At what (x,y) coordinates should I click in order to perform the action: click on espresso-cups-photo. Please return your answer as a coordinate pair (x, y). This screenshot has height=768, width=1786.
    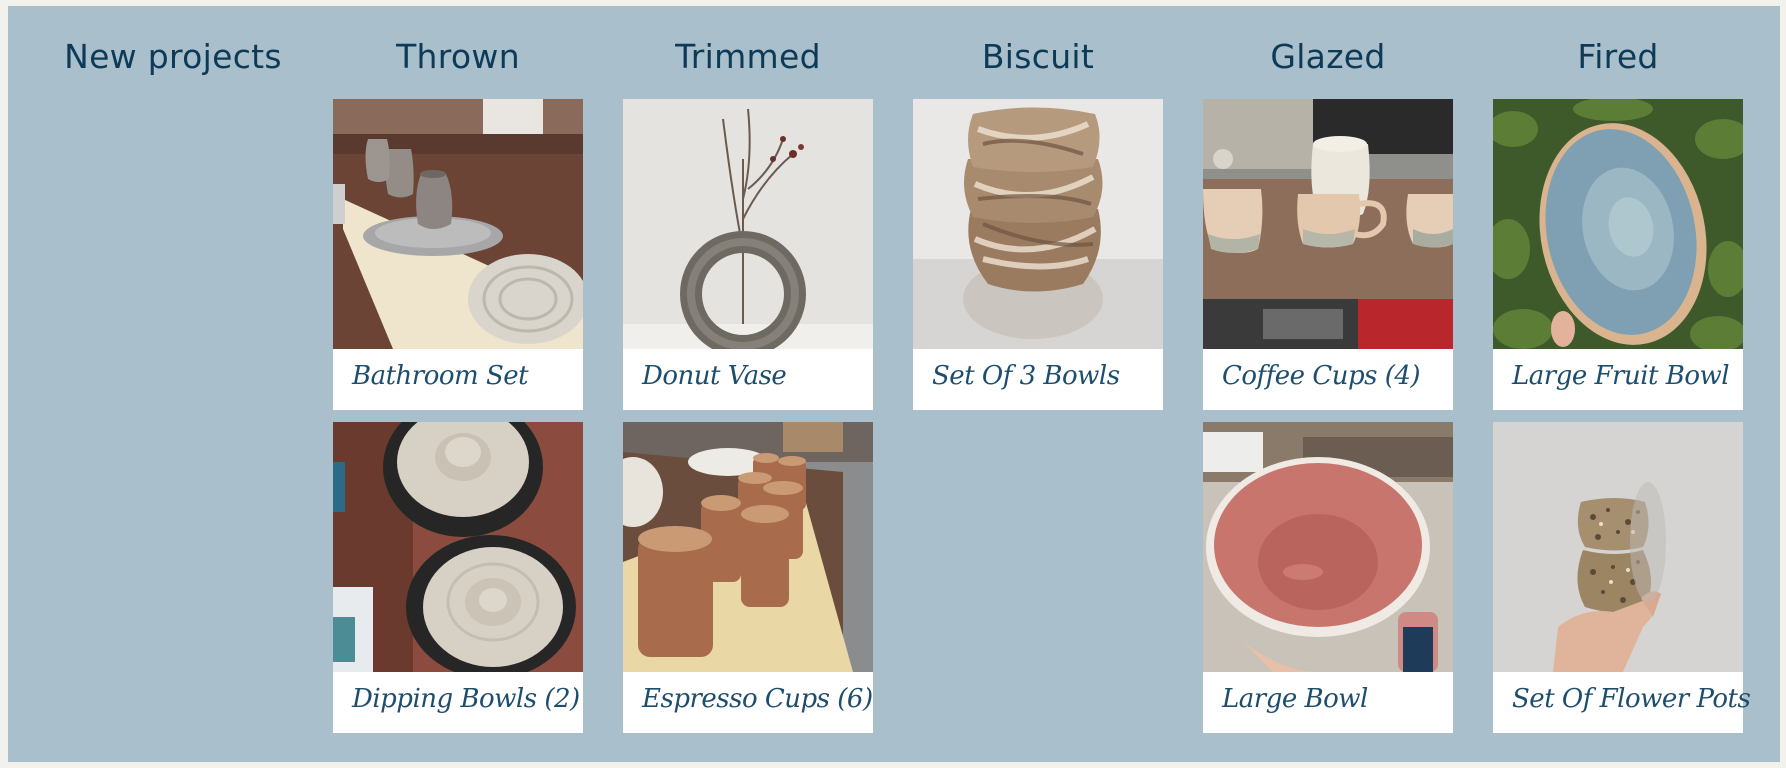
    Looking at the image, I should click on (748, 547).